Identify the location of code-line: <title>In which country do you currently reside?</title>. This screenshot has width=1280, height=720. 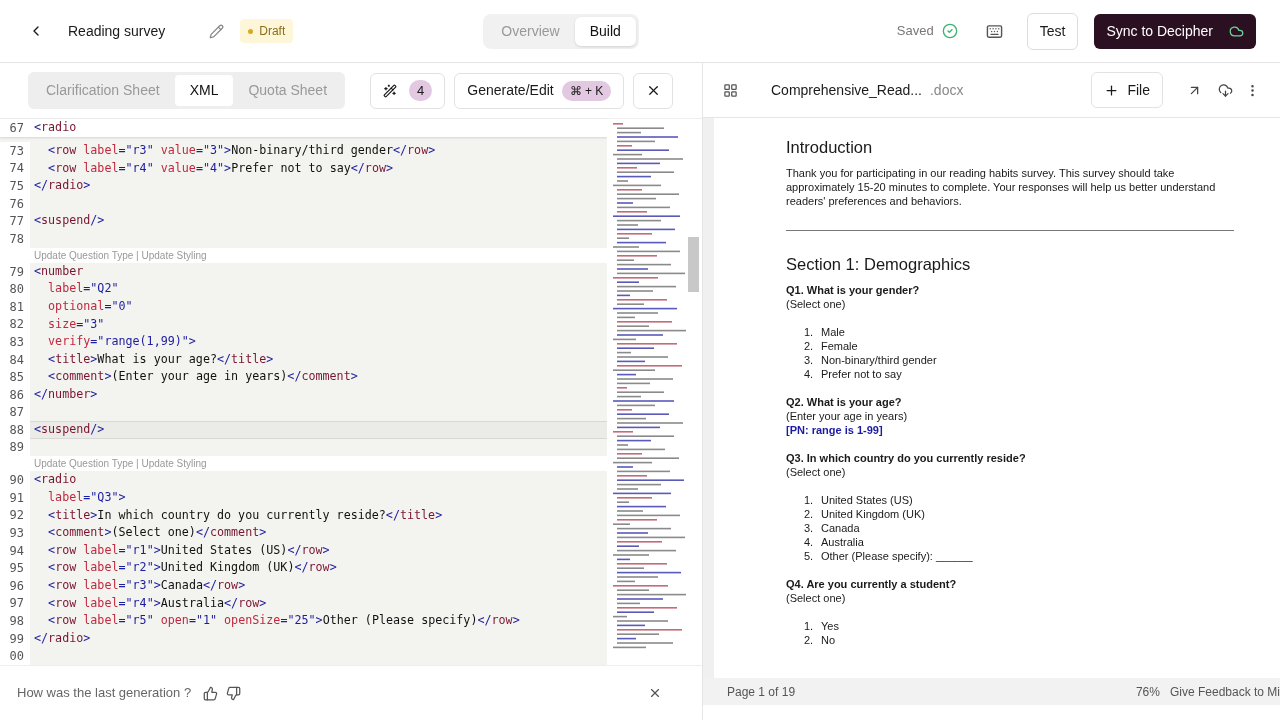
(245, 515).